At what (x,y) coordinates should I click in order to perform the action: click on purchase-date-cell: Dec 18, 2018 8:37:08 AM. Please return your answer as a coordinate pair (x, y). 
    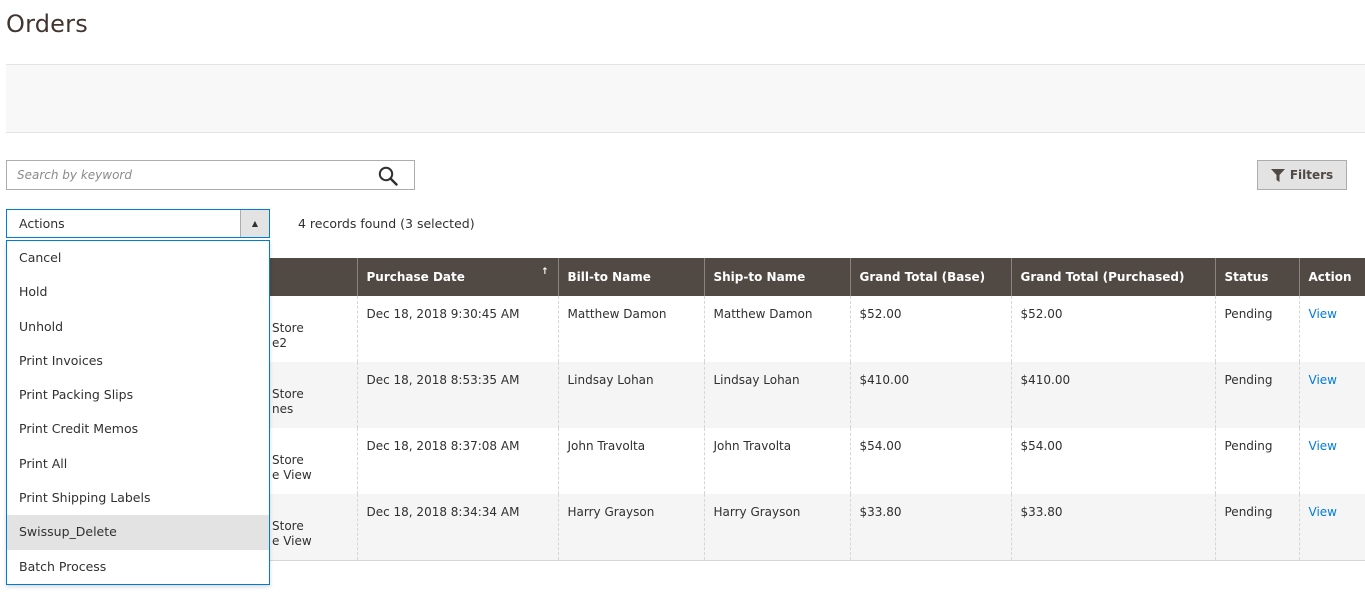
    Looking at the image, I should click on (457, 461).